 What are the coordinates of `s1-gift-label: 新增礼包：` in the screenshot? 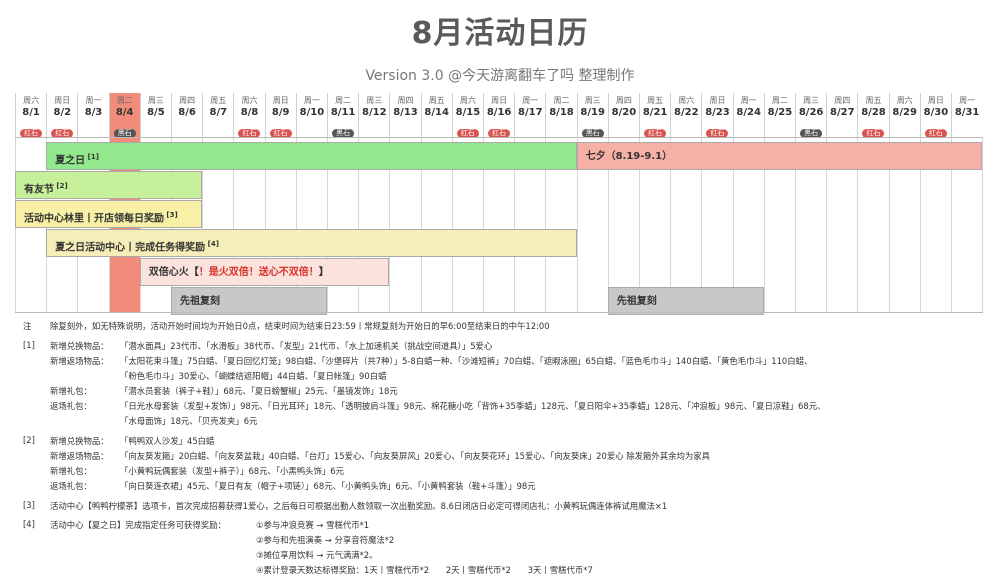 It's located at (71, 391).